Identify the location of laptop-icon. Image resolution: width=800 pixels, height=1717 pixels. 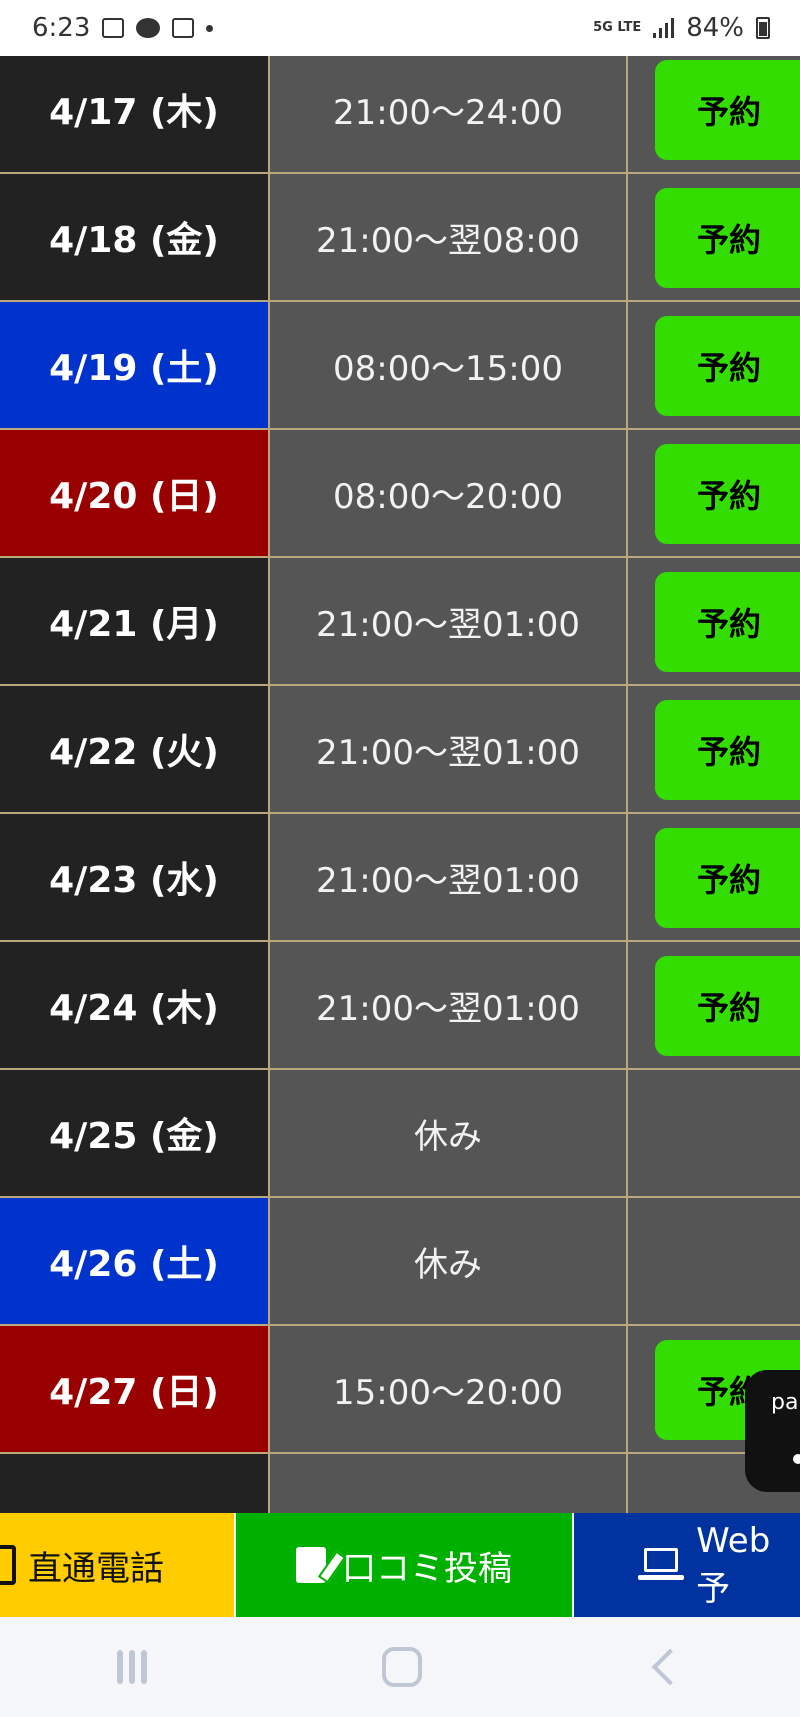
(661, 1565).